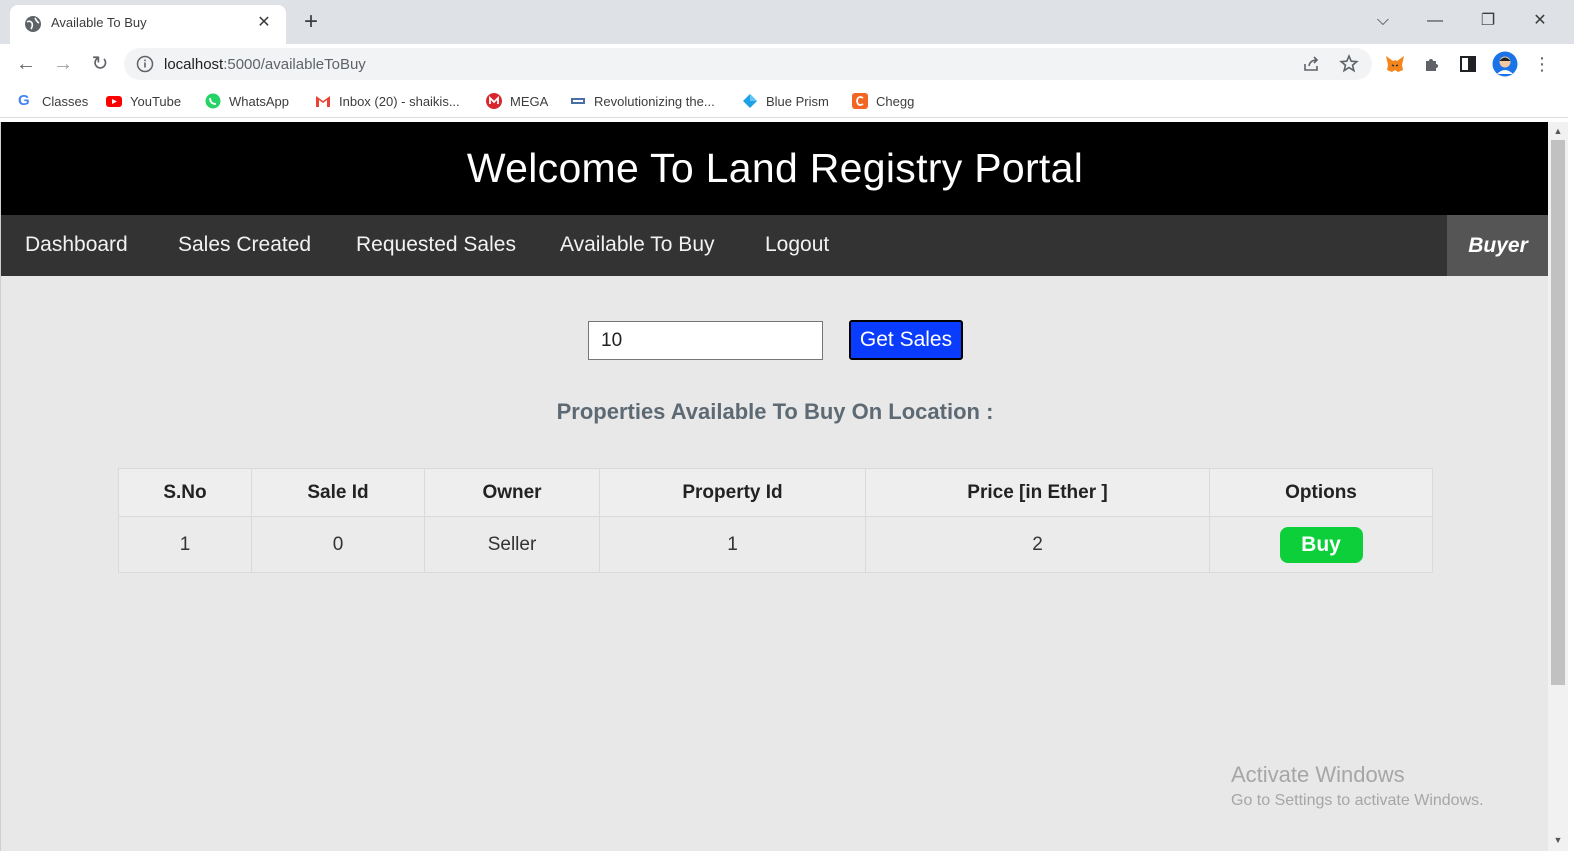 The height and width of the screenshot is (851, 1574). I want to click on bookmark-label: MEGA, so click(529, 101).